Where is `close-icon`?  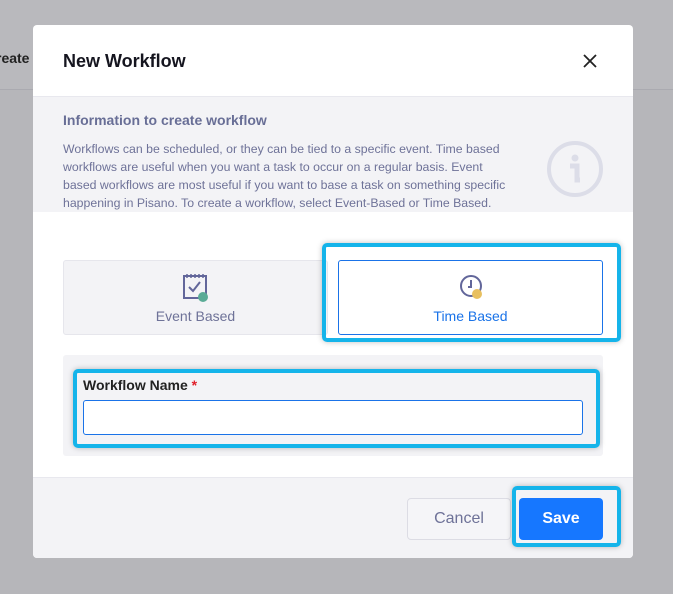 close-icon is located at coordinates (590, 61).